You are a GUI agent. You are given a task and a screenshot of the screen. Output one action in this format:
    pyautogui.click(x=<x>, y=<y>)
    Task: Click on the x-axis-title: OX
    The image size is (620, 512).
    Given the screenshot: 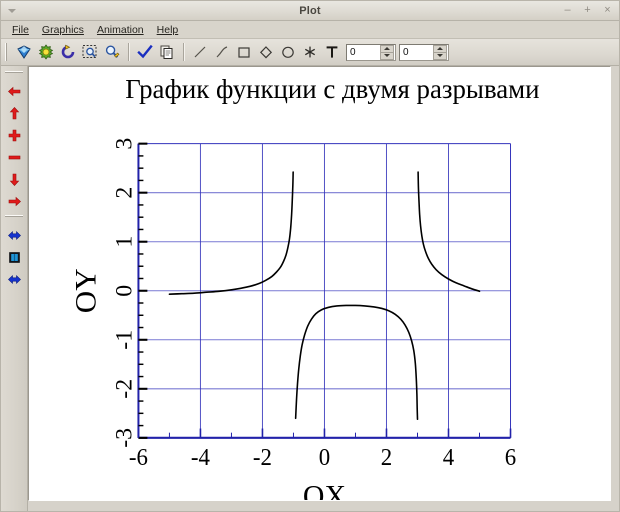 What is the action you would take?
    pyautogui.click(x=324, y=489)
    